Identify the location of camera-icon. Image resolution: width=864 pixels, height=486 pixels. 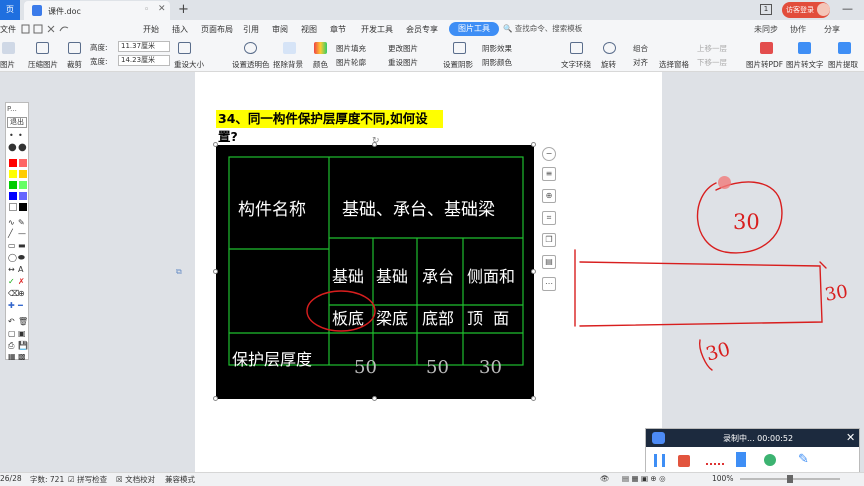
(770, 460).